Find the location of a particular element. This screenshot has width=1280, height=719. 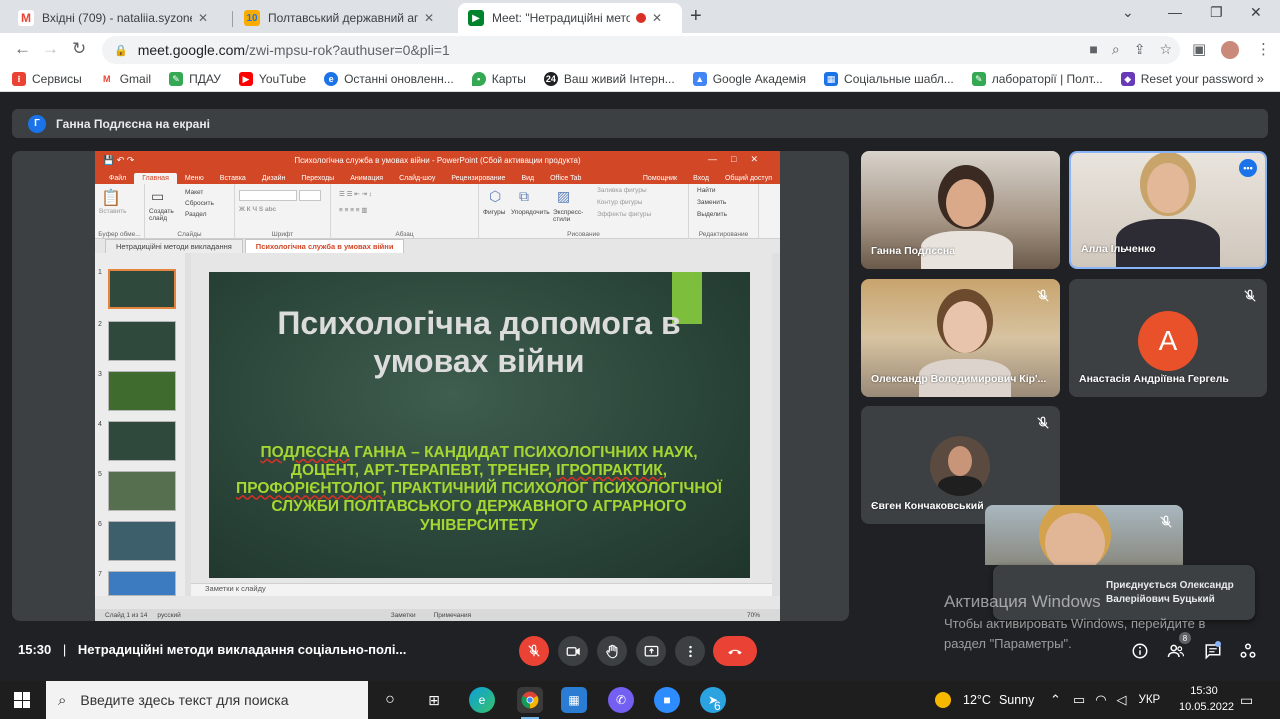

tab-meet: ▶ Meet: "Нетрадиційні методи ✕ is located at coordinates (570, 18).